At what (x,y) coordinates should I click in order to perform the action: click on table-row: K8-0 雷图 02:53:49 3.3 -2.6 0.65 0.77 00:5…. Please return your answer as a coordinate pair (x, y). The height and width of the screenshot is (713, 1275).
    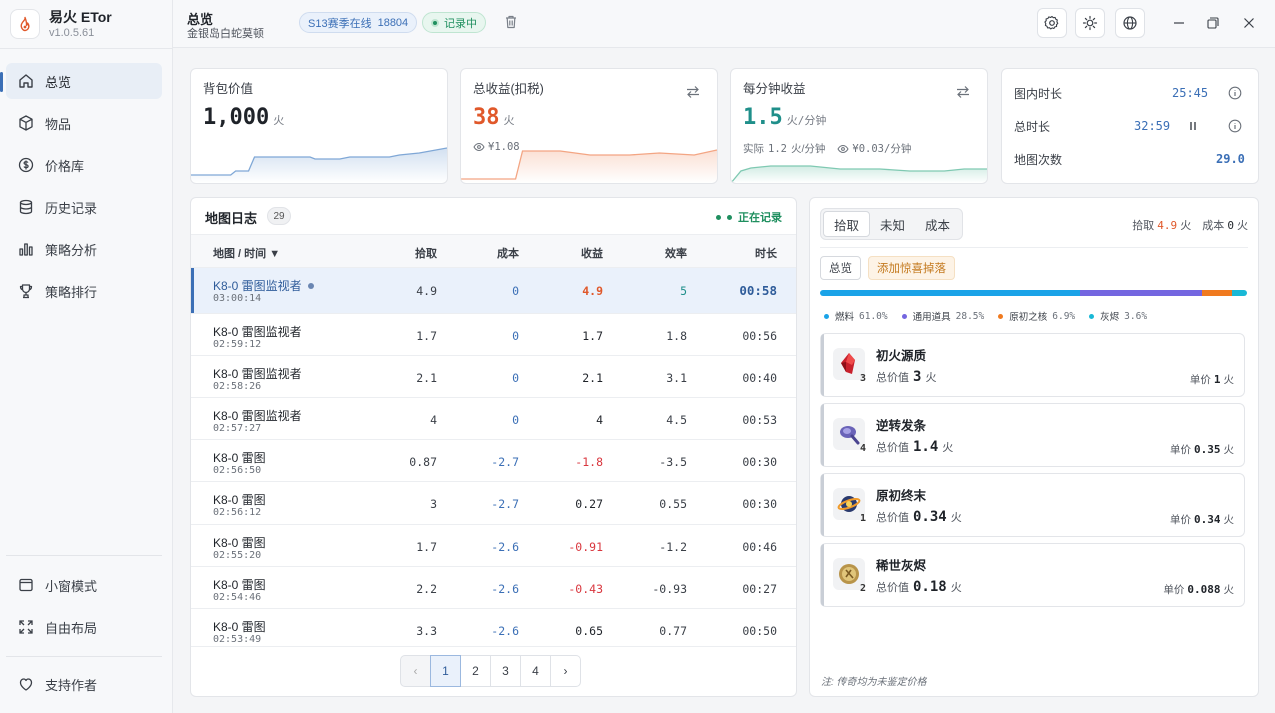
    Looking at the image, I should click on (493, 628).